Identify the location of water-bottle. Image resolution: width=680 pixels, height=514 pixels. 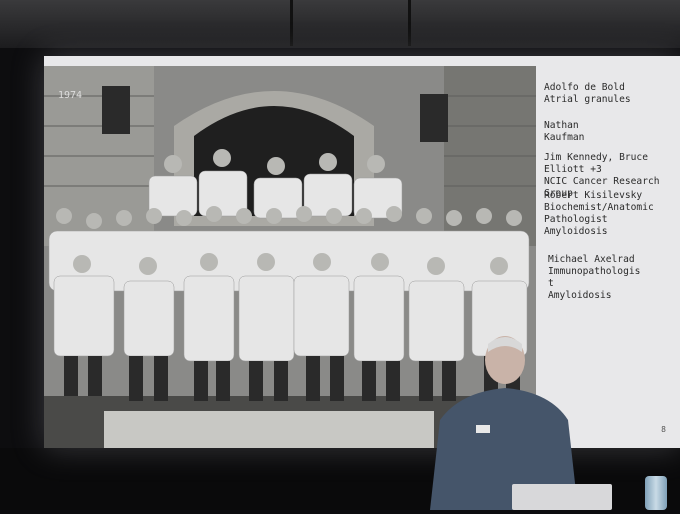
(656, 493).